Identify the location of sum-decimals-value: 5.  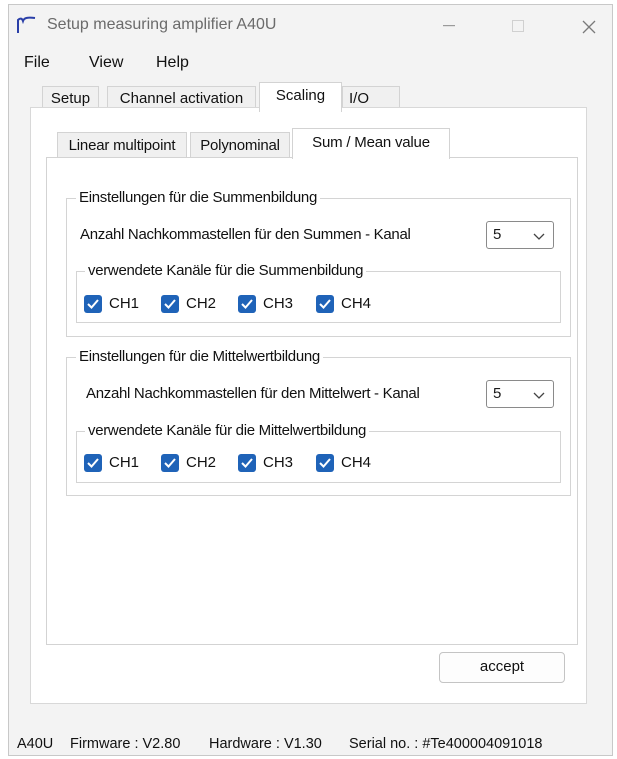
(497, 234).